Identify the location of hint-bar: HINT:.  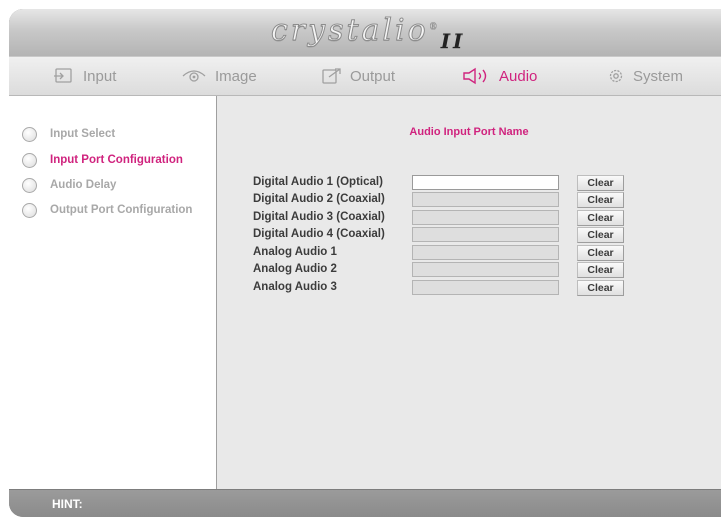
(365, 503).